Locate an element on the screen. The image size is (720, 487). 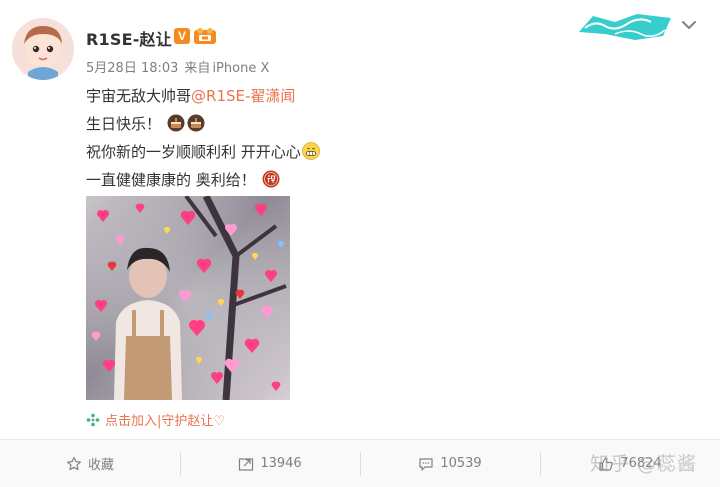
post-line-2: 生日快乐！ is located at coordinates (386, 124).